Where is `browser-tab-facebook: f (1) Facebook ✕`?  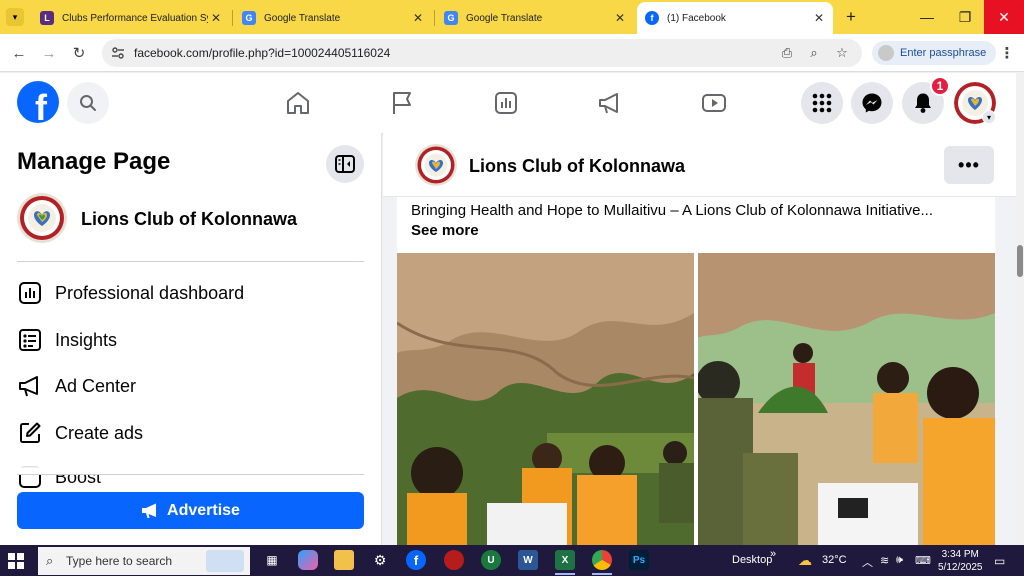
browser-tab-facebook: f (1) Facebook ✕ is located at coordinates (735, 18).